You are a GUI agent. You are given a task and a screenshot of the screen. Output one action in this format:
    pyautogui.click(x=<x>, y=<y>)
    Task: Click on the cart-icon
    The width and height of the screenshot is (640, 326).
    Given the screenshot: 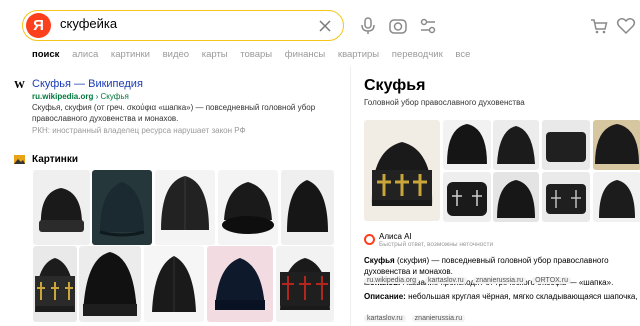 What is the action you would take?
    pyautogui.click(x=599, y=26)
    